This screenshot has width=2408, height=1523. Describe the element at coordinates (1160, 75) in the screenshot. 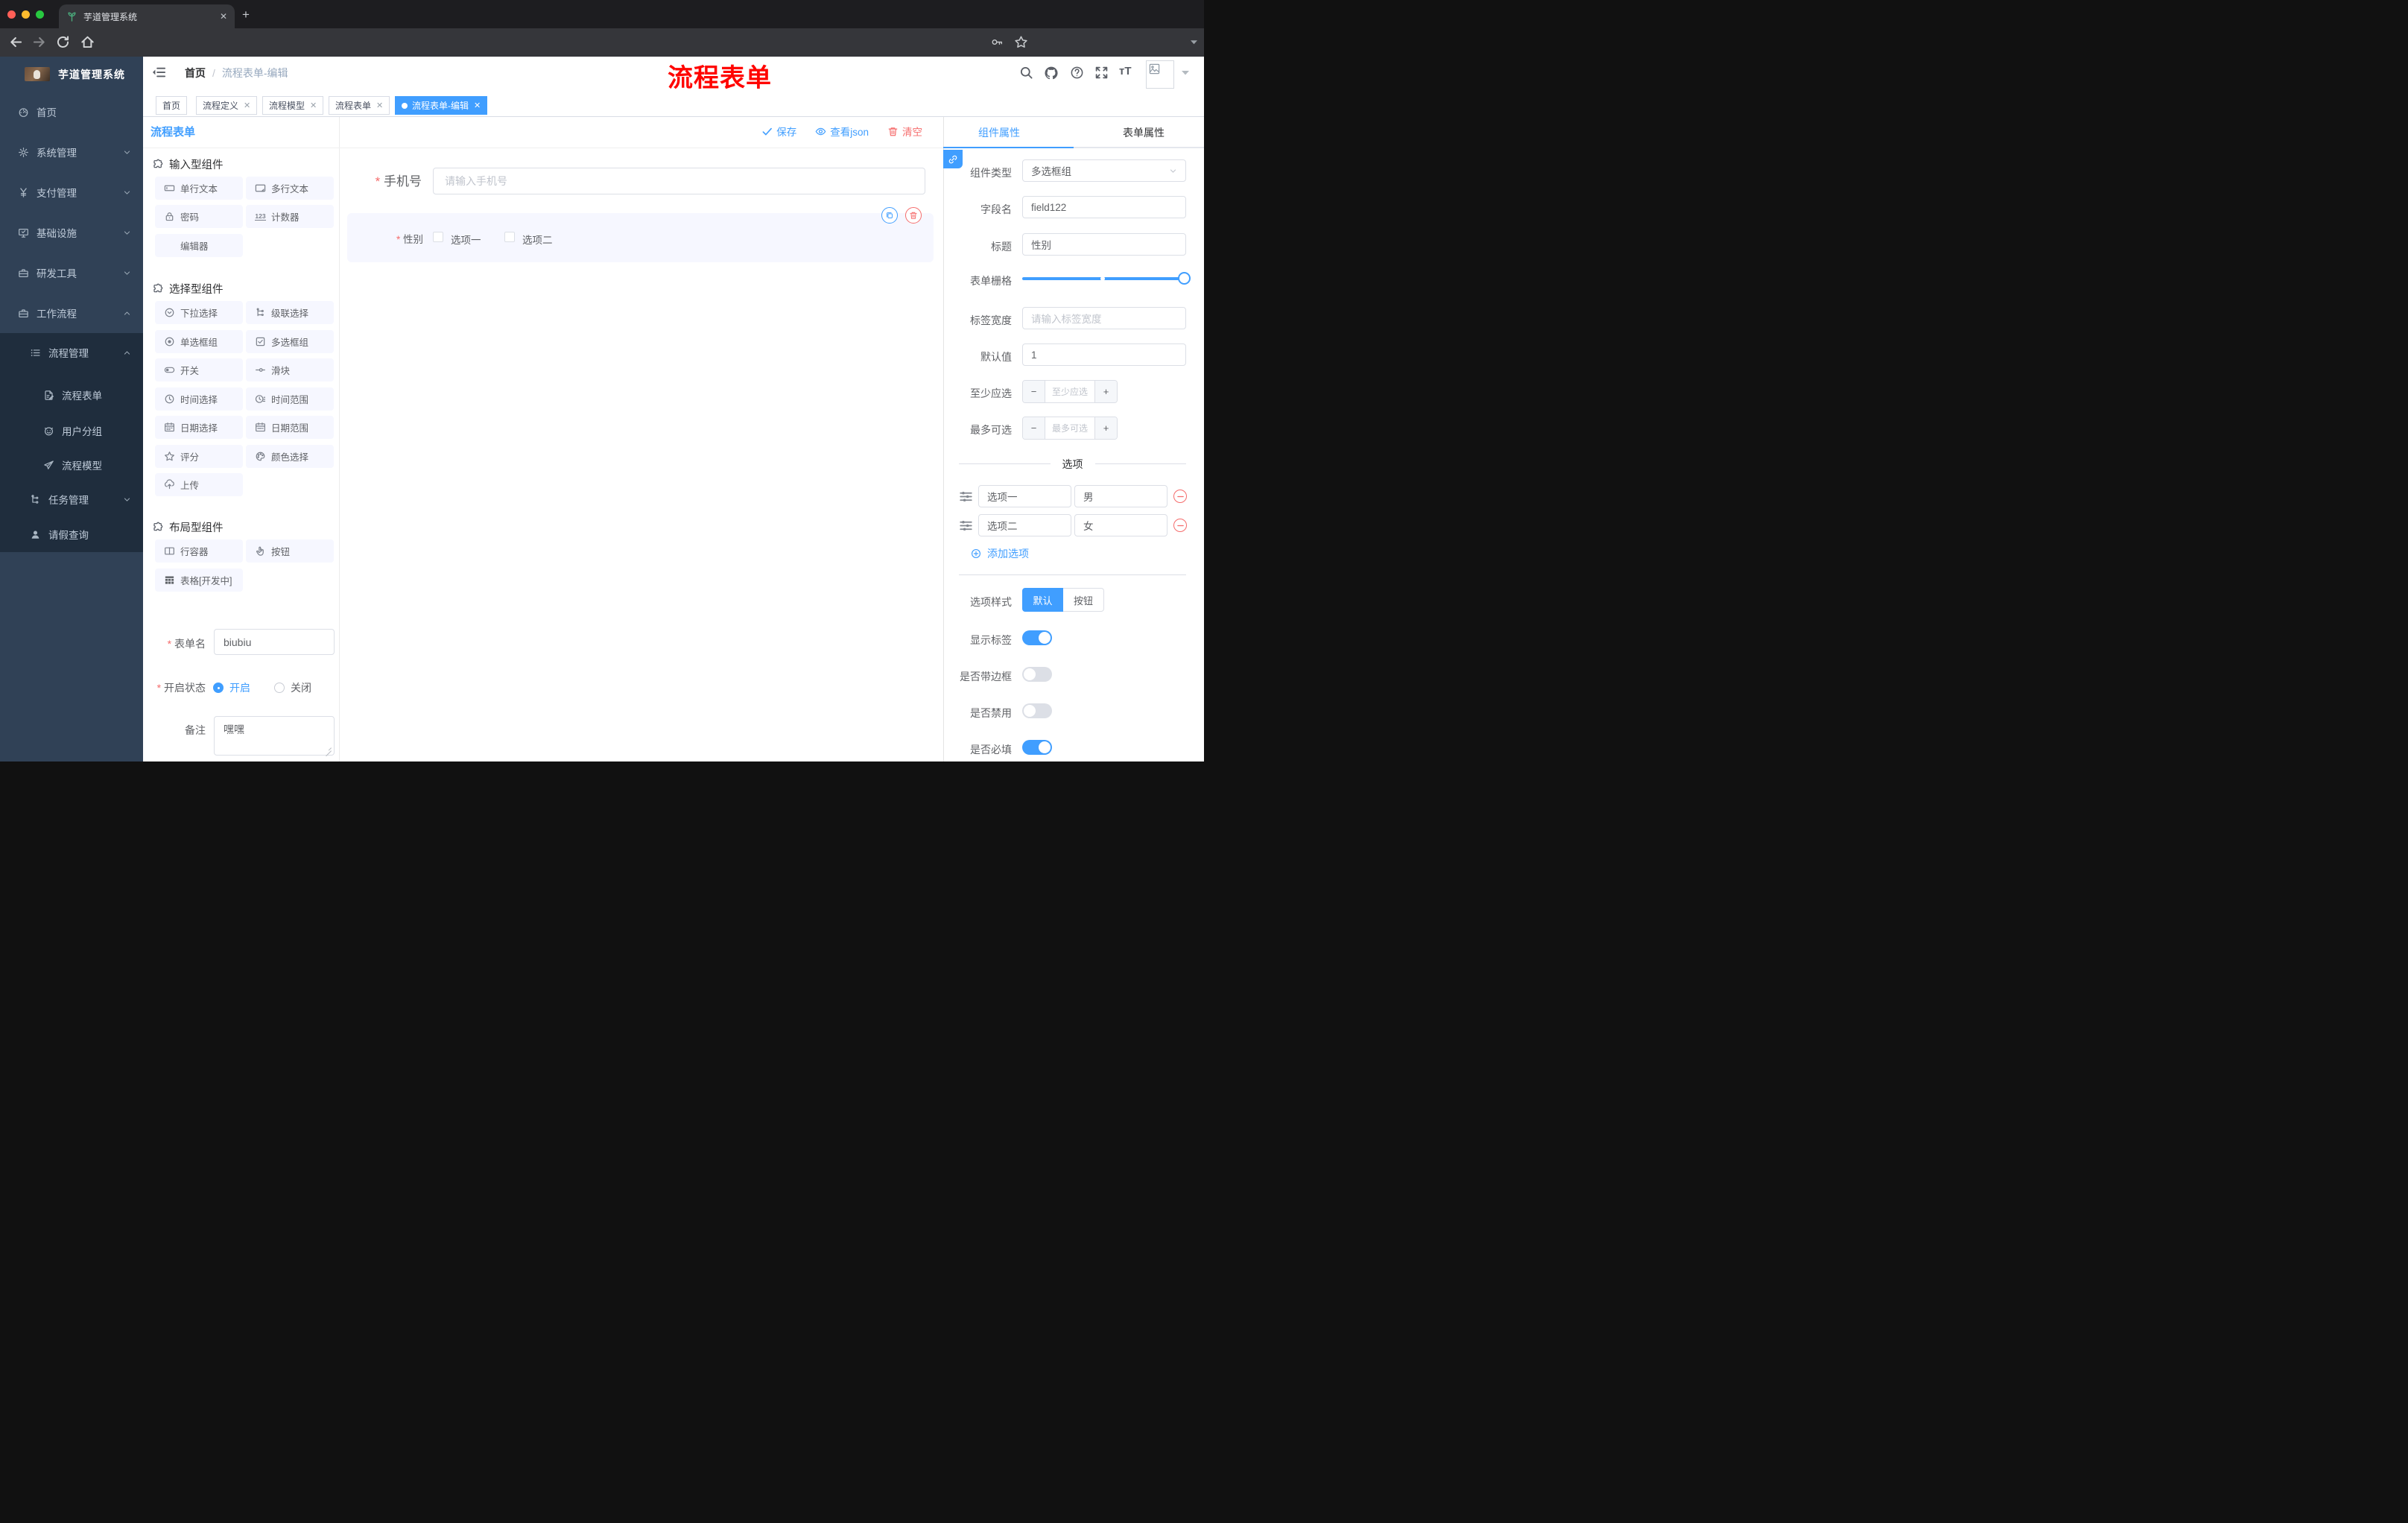

I see `avatar` at that location.